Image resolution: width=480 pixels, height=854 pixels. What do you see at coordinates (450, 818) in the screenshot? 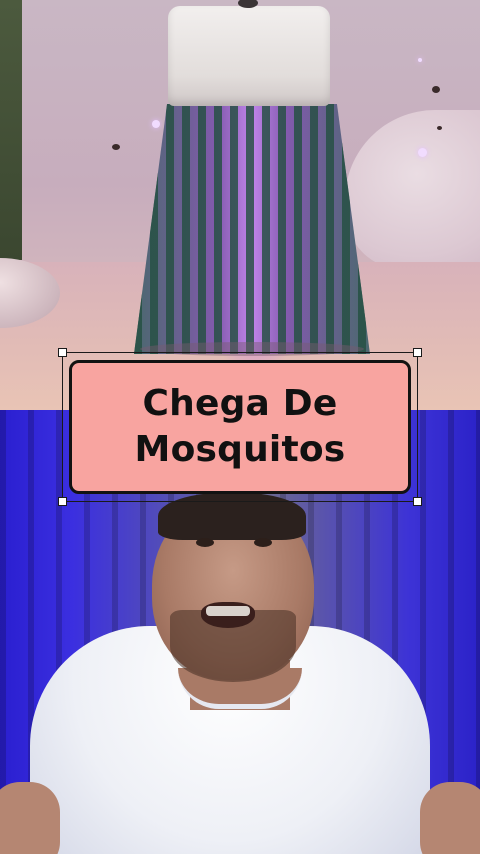
I see `presenter-right-arm` at bounding box center [450, 818].